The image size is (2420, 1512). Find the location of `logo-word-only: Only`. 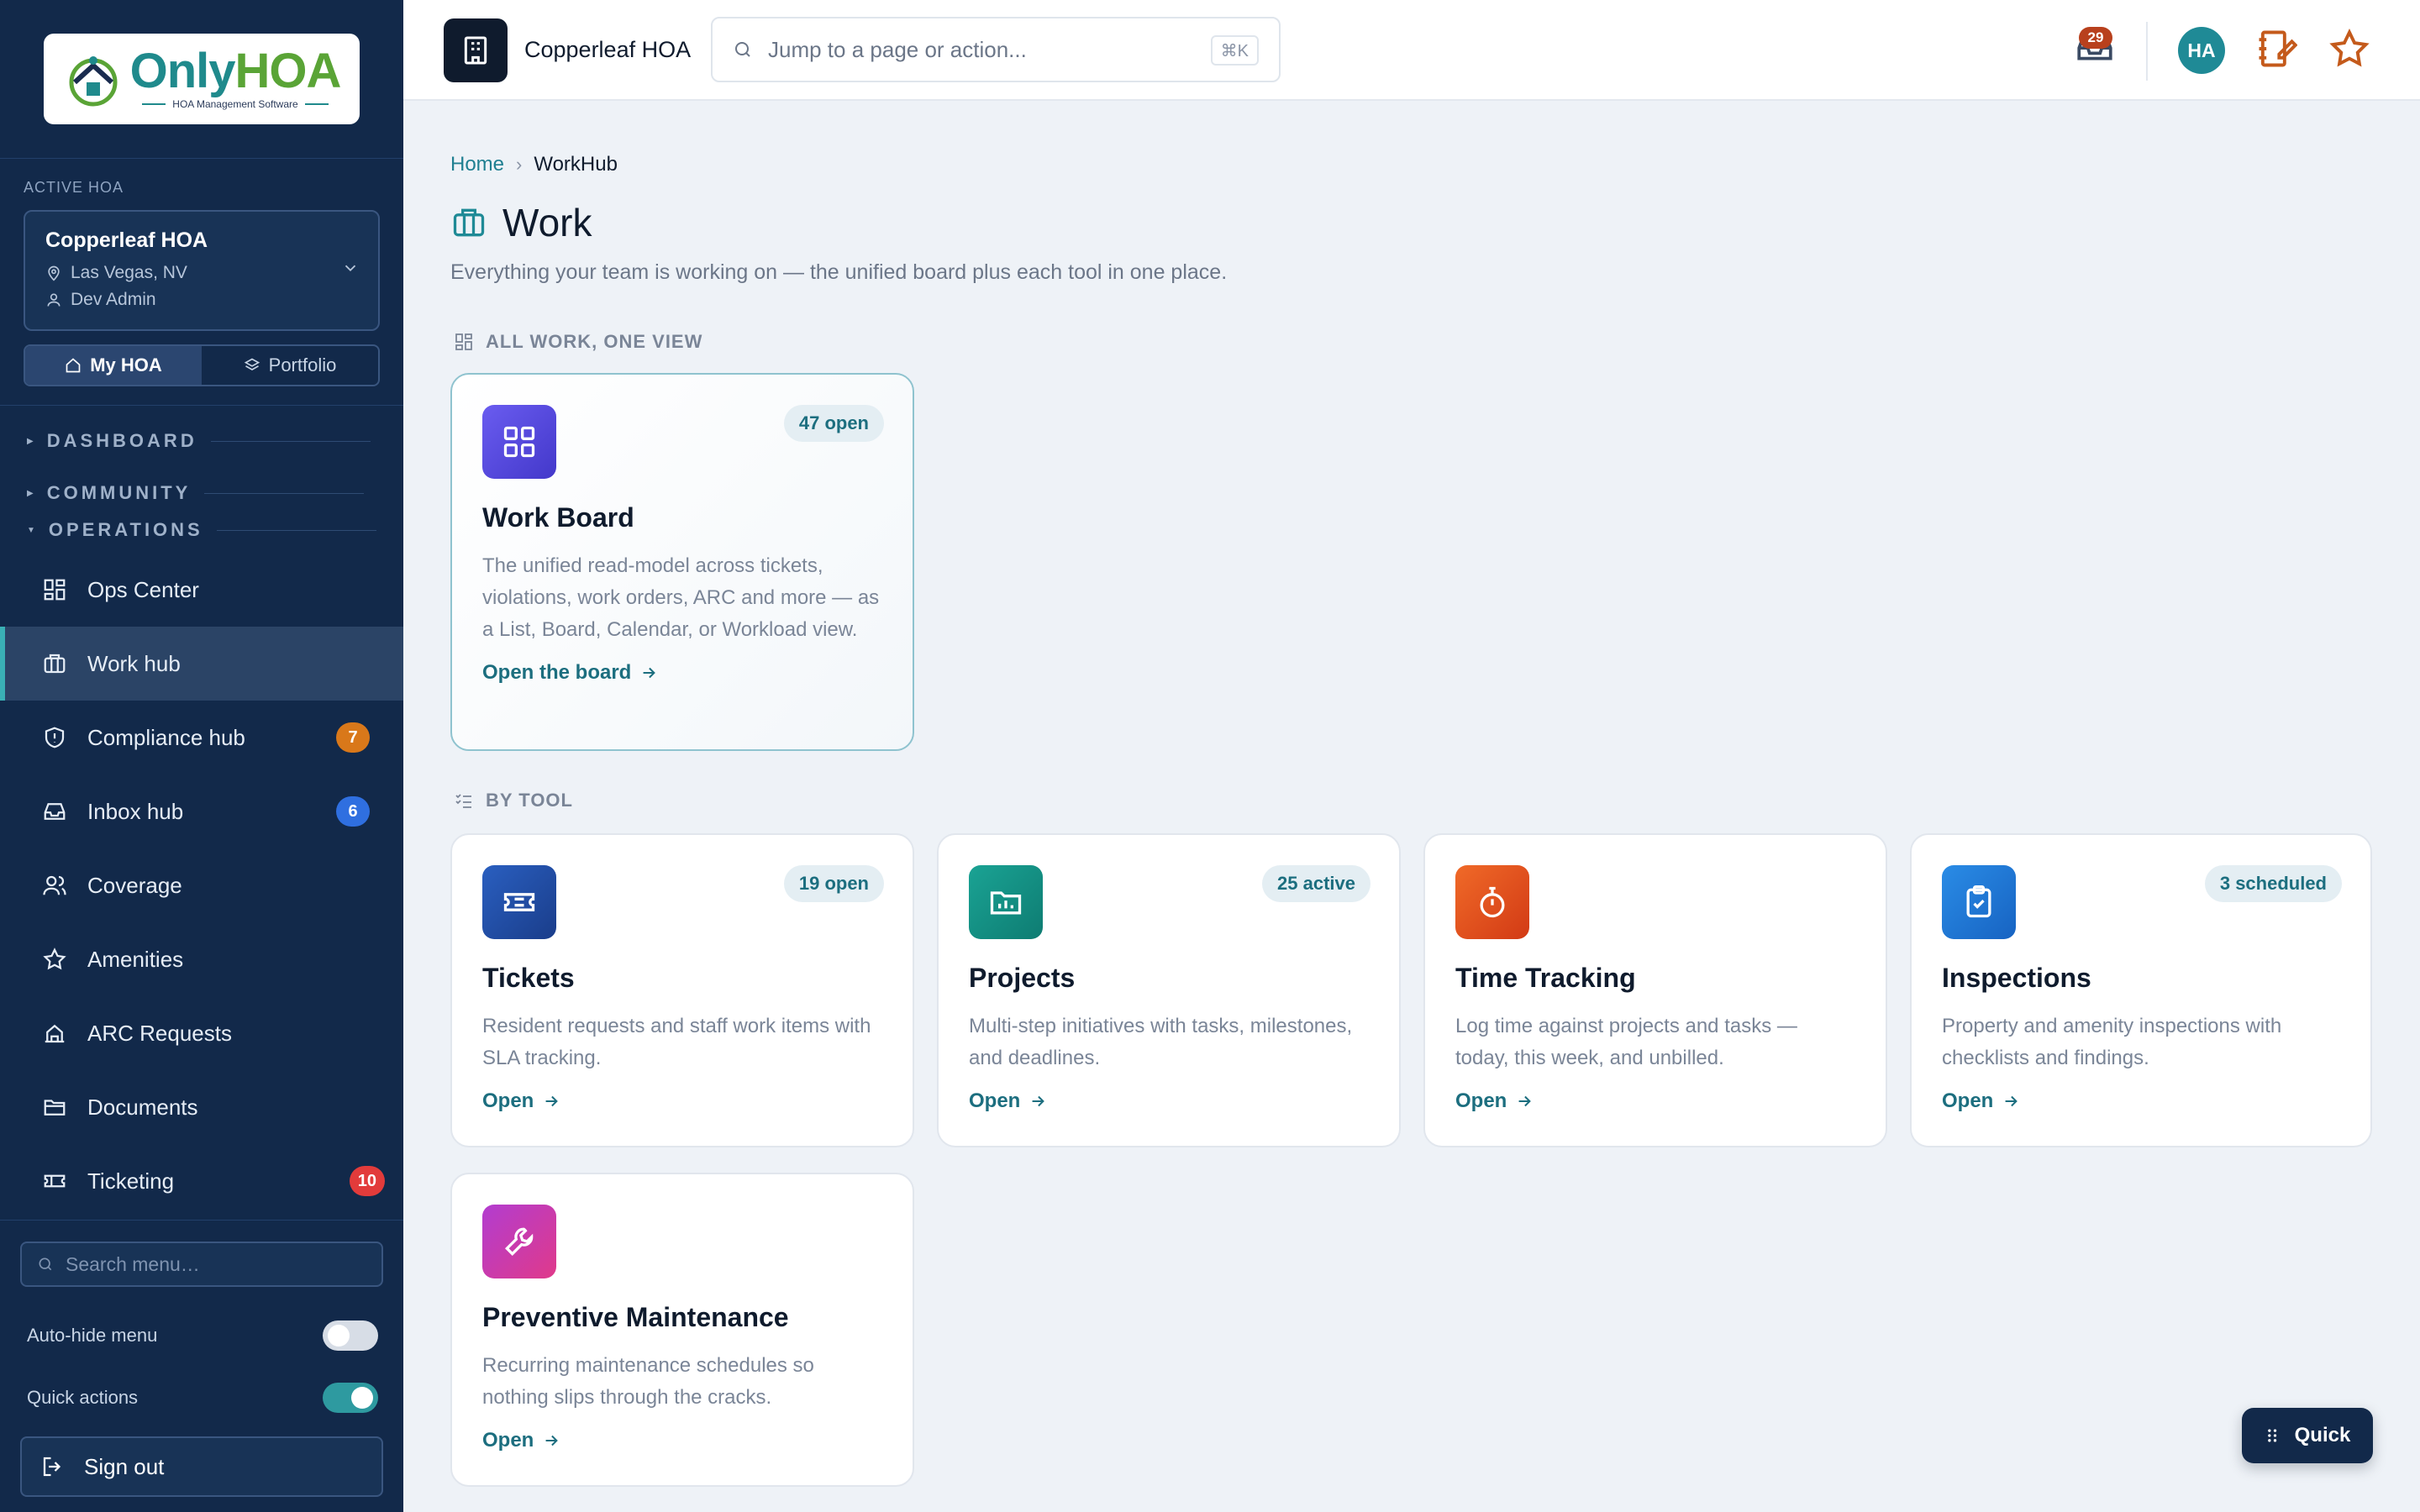

logo-word-only: Only is located at coordinates (182, 71).